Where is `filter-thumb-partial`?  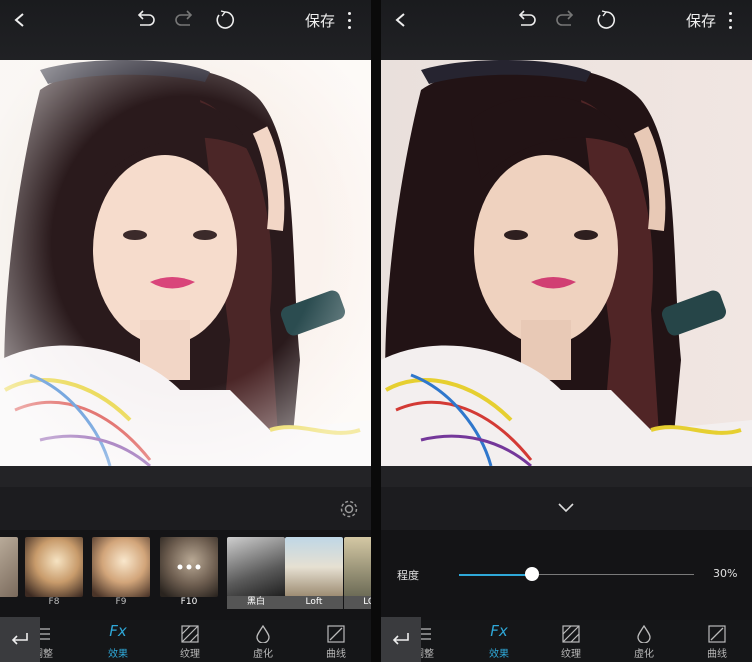
filter-thumb-partial is located at coordinates (9, 567).